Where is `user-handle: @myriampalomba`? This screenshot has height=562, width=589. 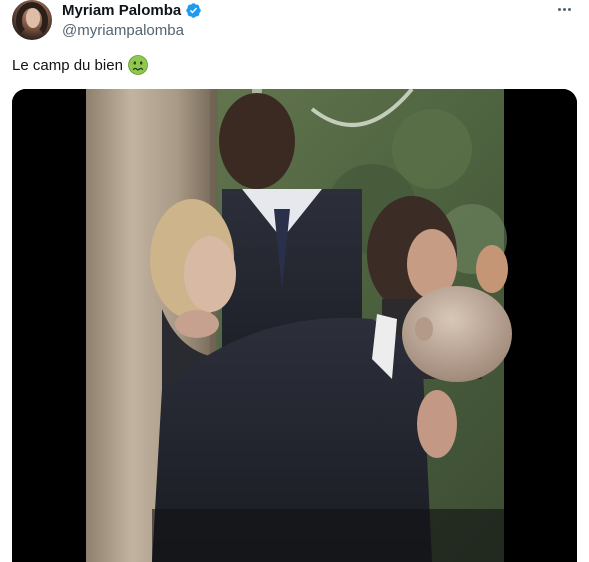
user-handle: @myriampalomba is located at coordinates (132, 30).